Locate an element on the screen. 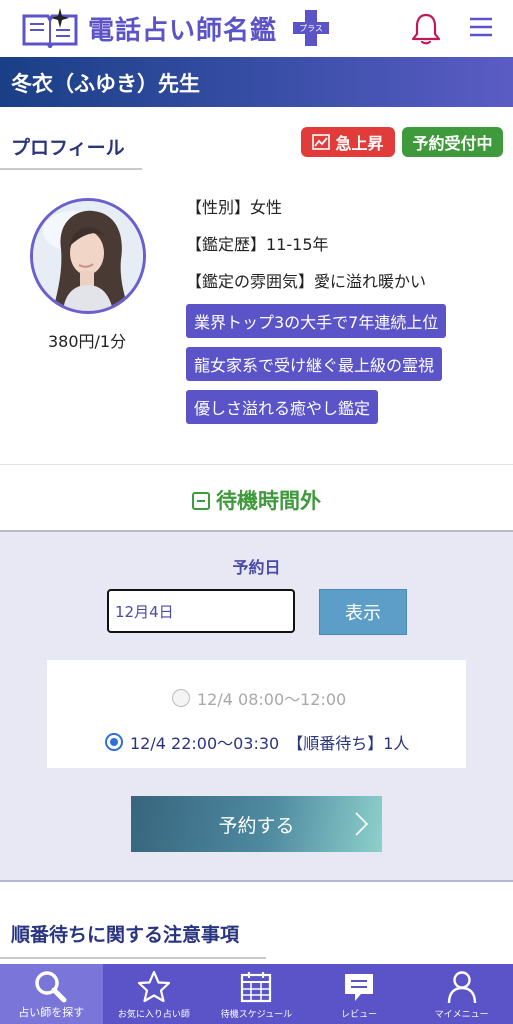  logo-text: 電話占い師名鑑 is located at coordinates (182, 28).